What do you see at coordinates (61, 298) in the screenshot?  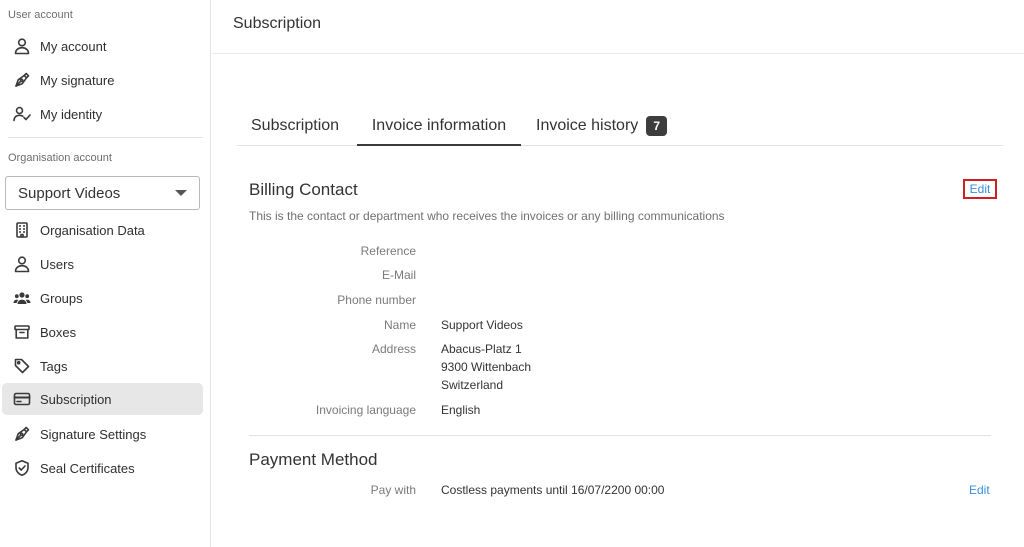 I see `sidebar-item-label: Groups` at bounding box center [61, 298].